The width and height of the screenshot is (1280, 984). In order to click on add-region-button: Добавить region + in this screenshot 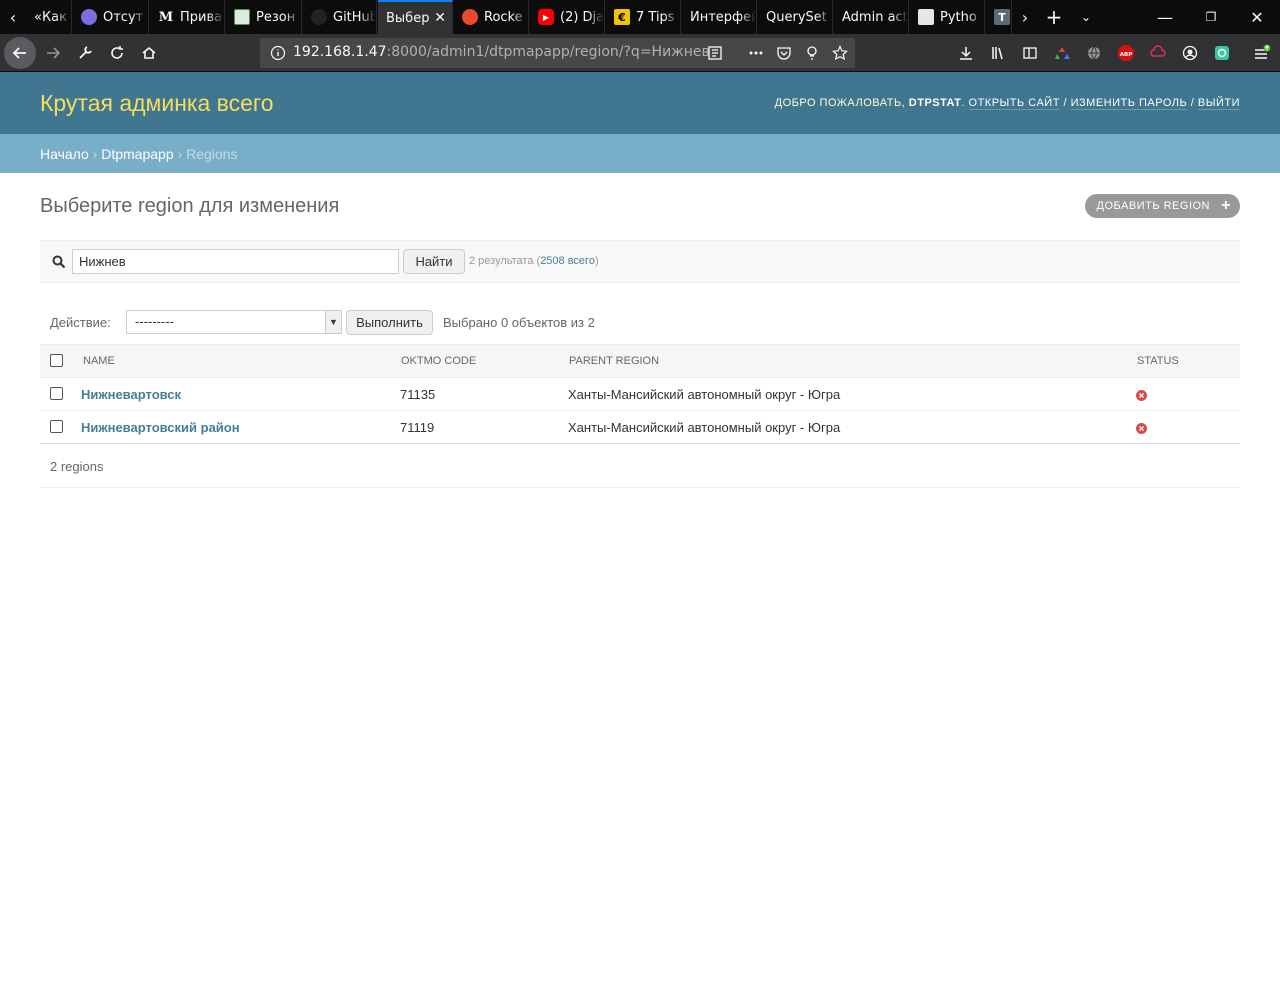, I will do `click(1162, 206)`.